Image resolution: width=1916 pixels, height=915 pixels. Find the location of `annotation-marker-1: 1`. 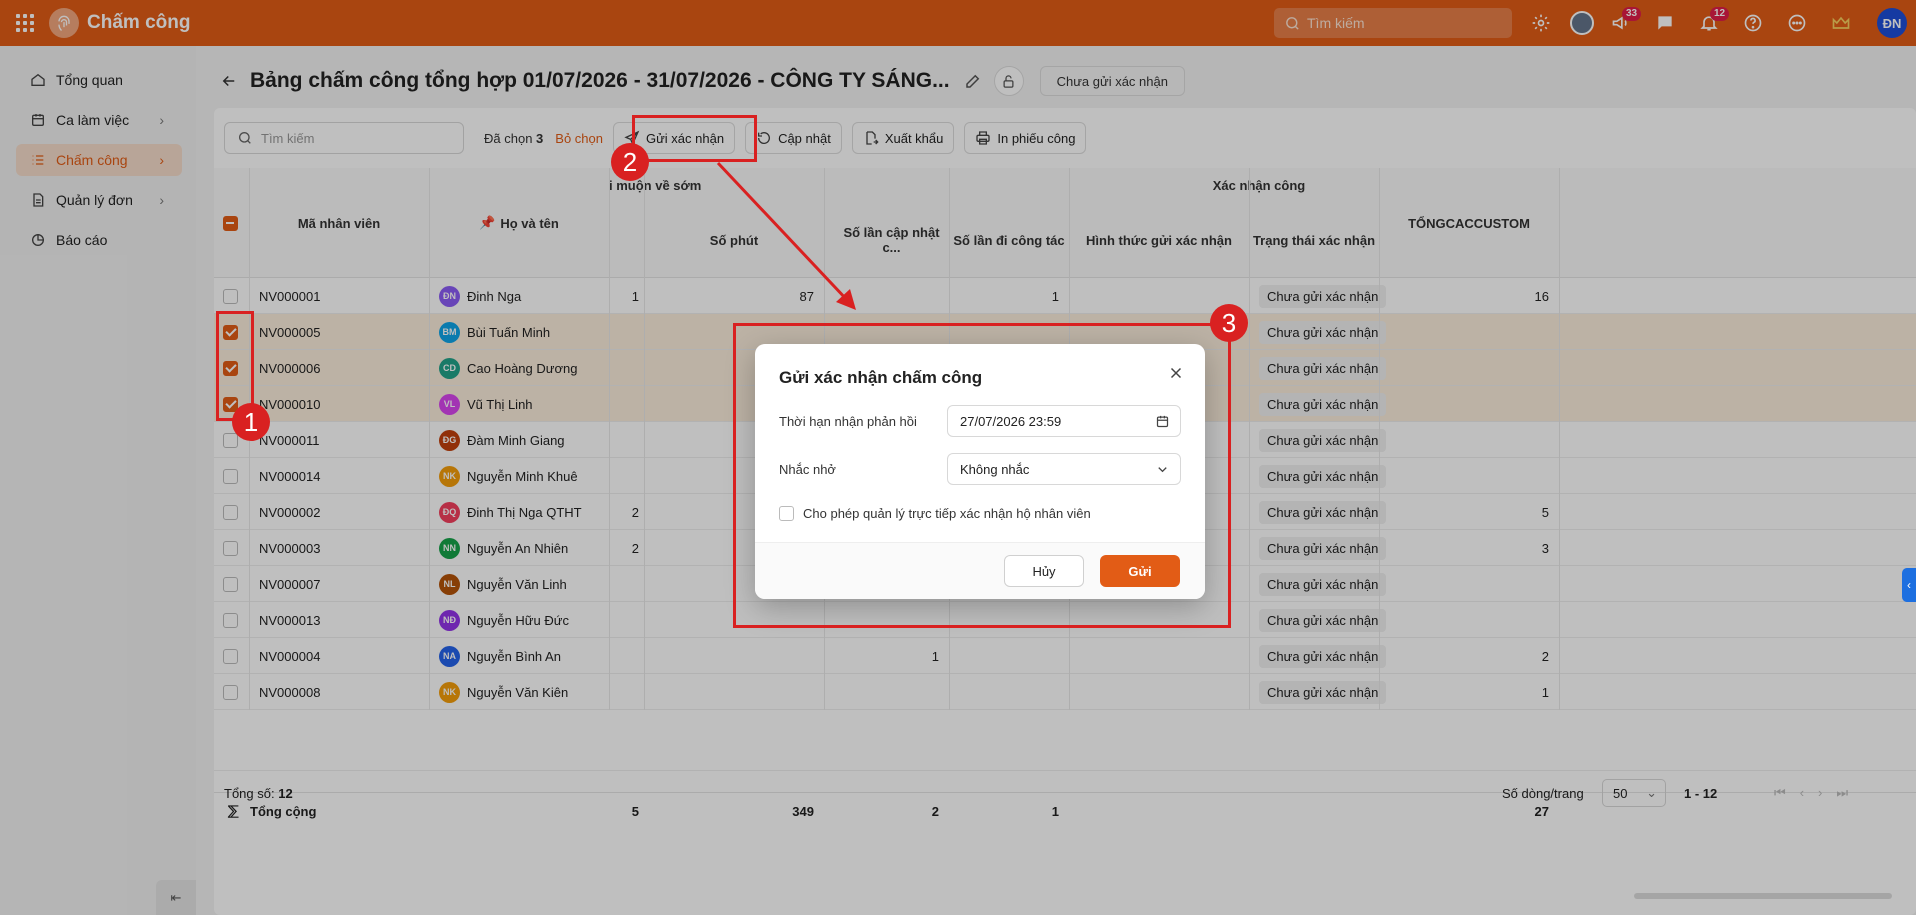

annotation-marker-1: 1 is located at coordinates (251, 422).